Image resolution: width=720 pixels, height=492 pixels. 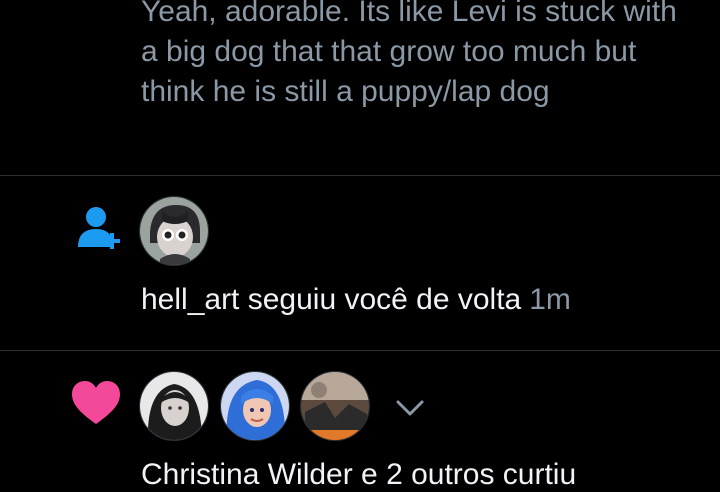 I want to click on avatar-hell-art, so click(x=174, y=231).